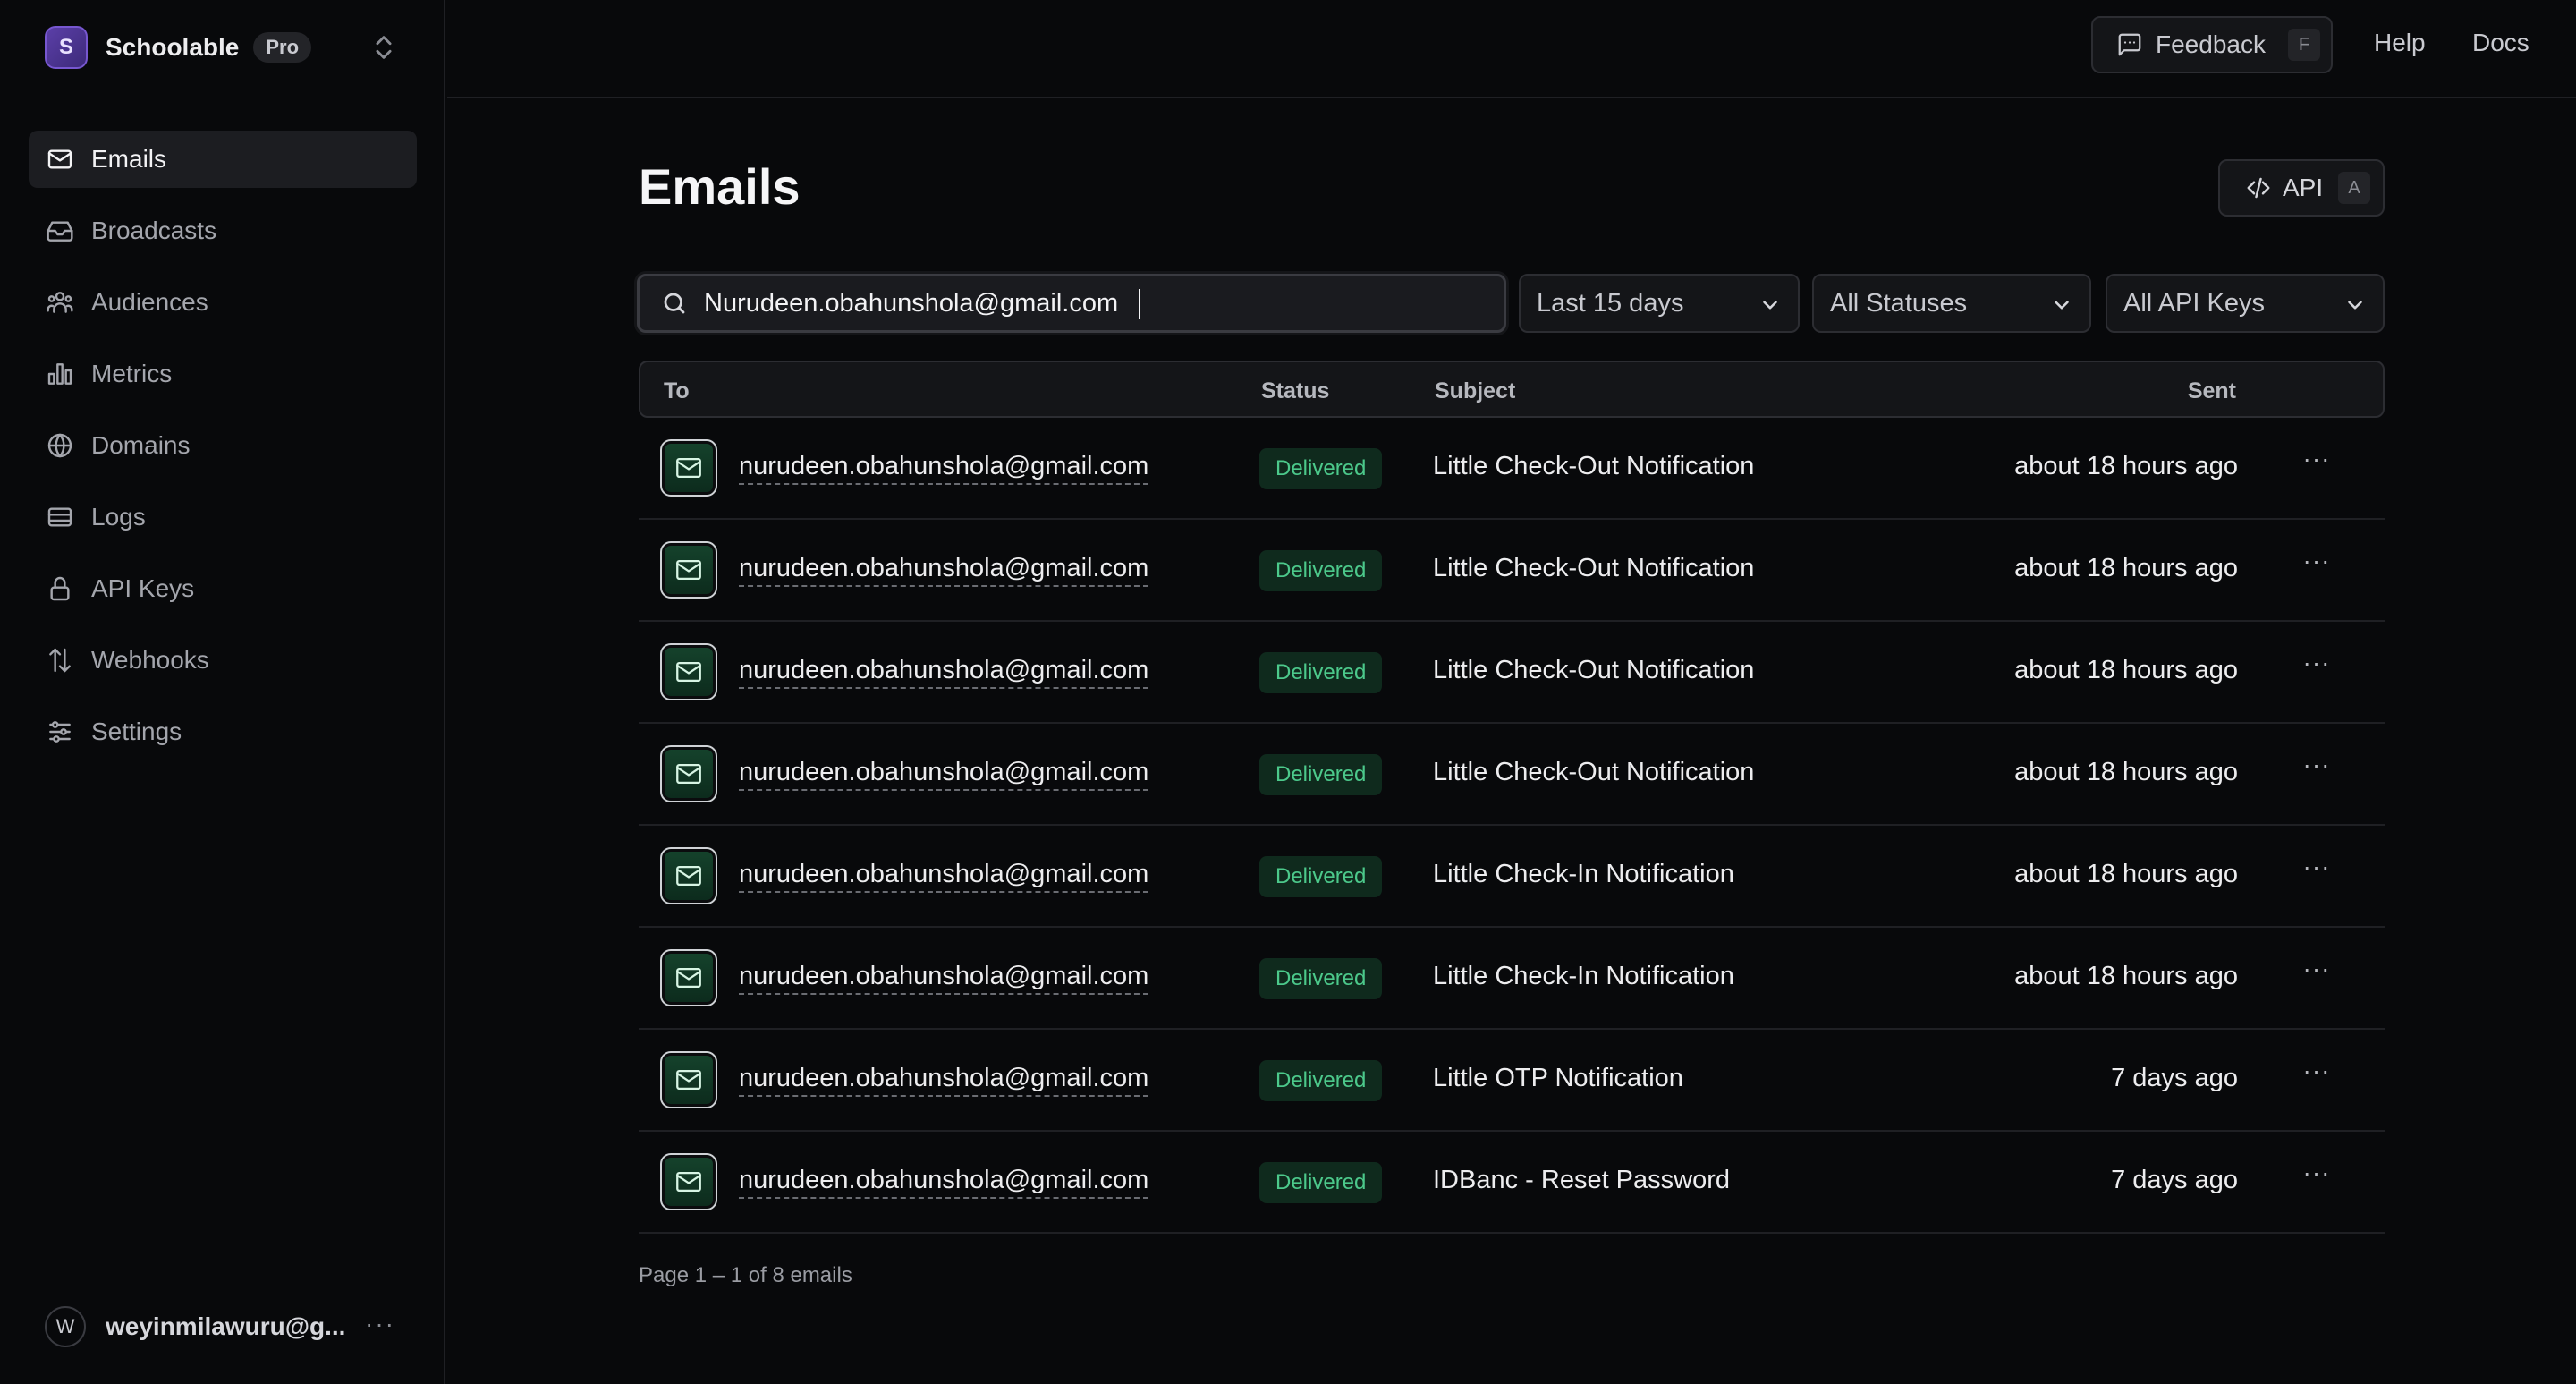 Image resolution: width=2576 pixels, height=1384 pixels. I want to click on column-header-sent: Sent, so click(2211, 390).